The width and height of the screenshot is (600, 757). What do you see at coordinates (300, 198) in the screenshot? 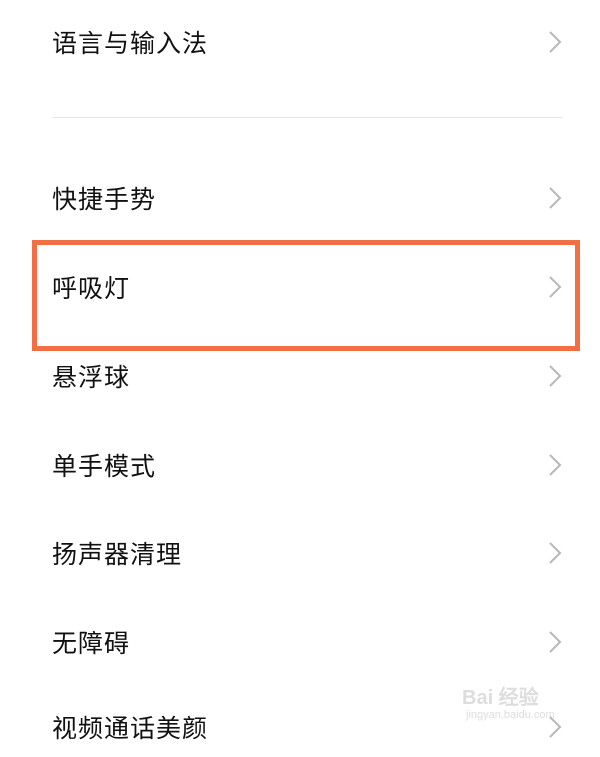
I see `settings-item-quick-gestures: 快捷手势` at bounding box center [300, 198].